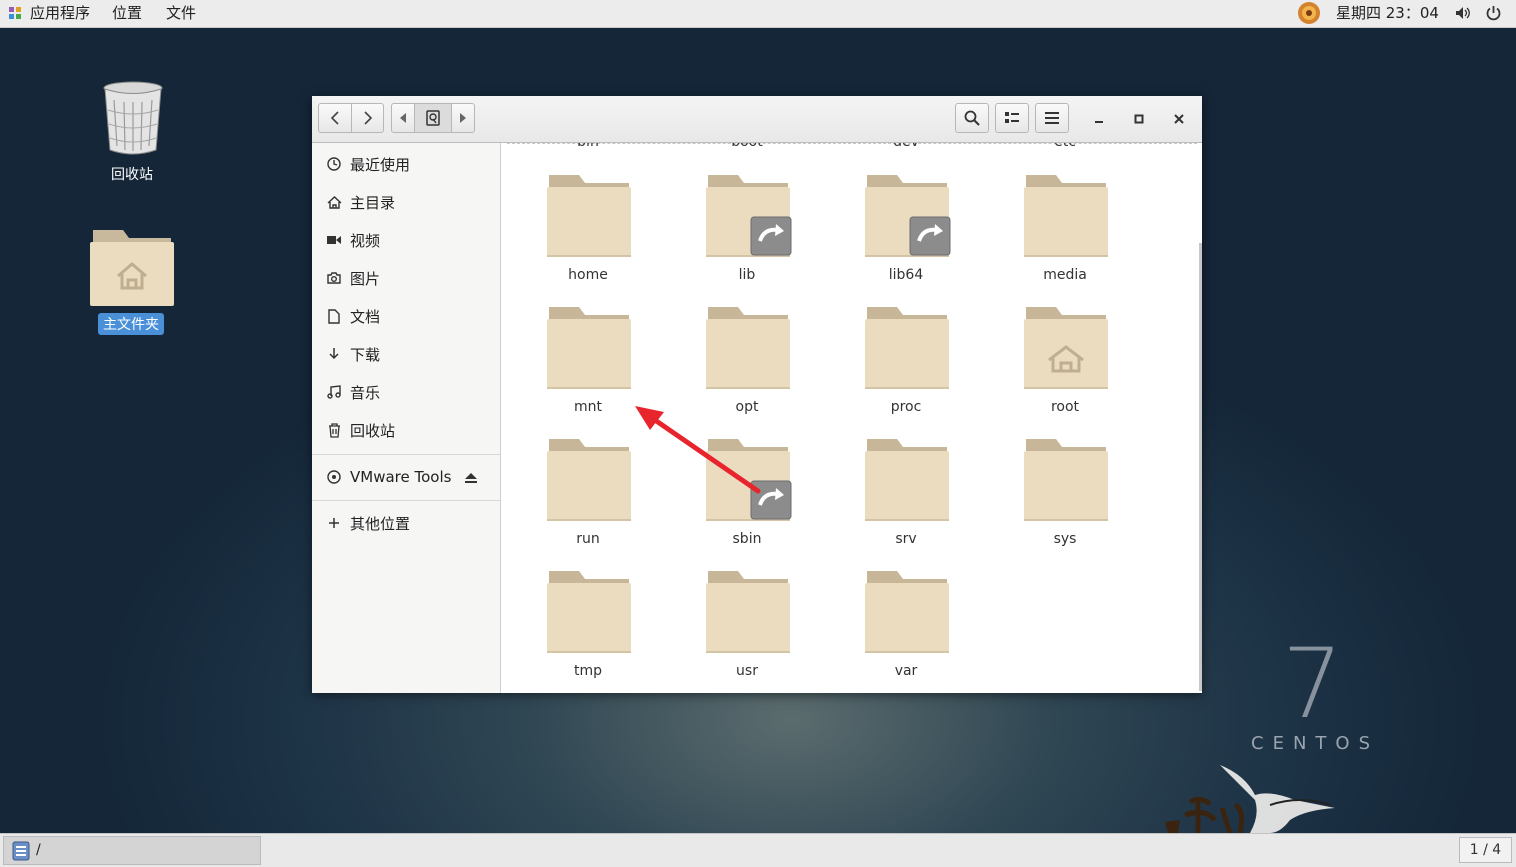  I want to click on file-item-lib64: lib64, so click(906, 233).